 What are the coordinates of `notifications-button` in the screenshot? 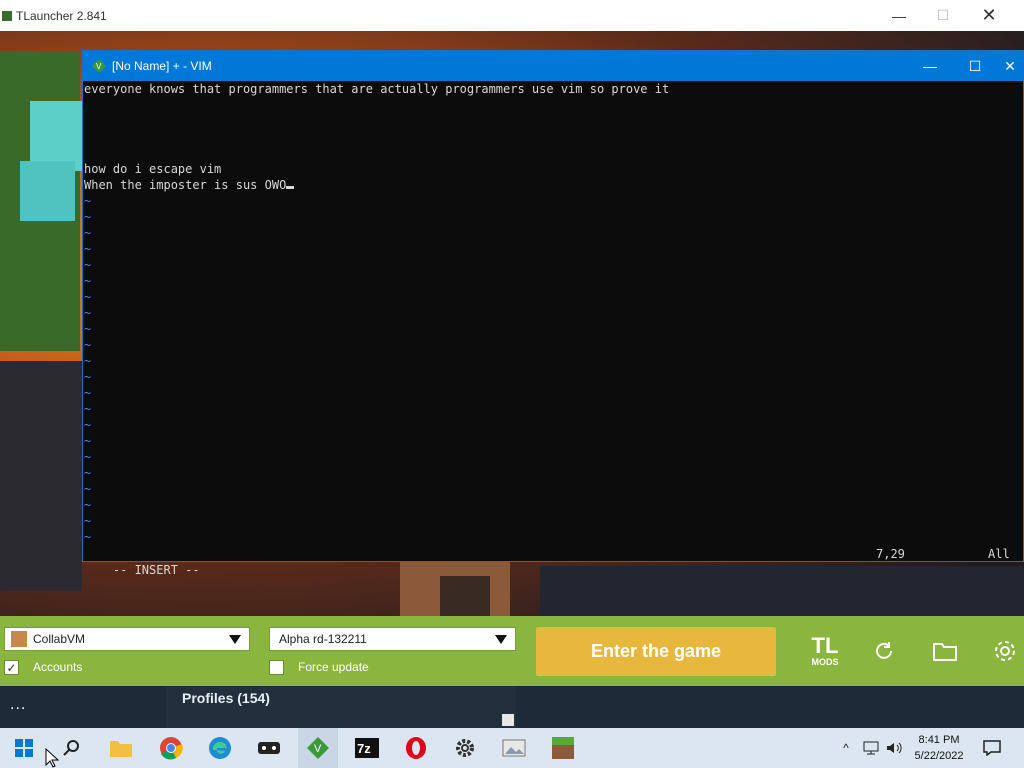 It's located at (992, 748).